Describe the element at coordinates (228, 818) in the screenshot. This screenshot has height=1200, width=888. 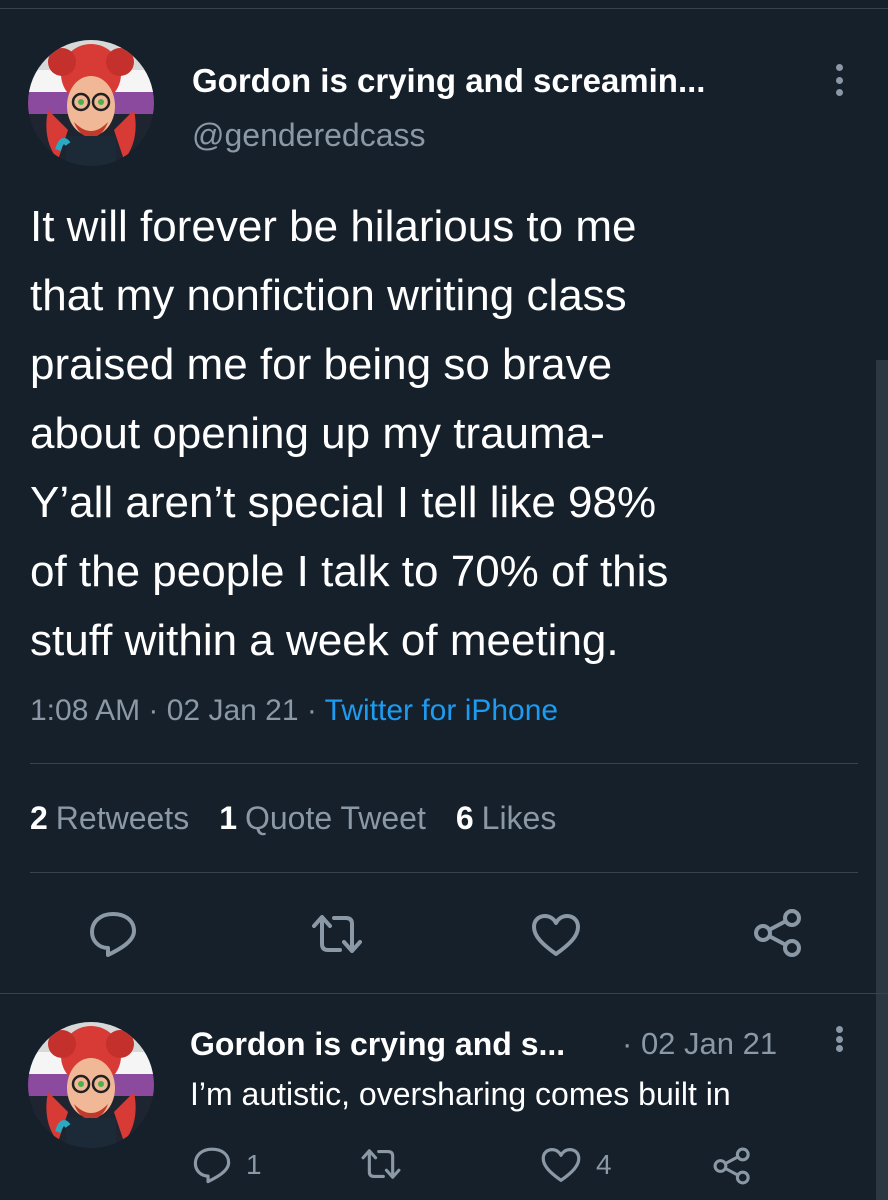
I see `quotes-count: 1` at that location.